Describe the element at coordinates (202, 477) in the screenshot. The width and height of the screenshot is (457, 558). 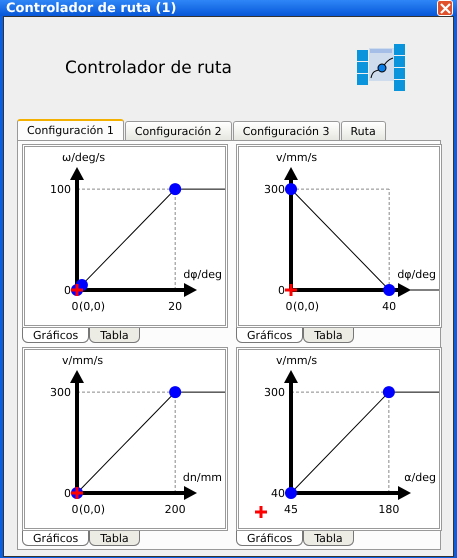
I see `axis-label: dn/mm` at that location.